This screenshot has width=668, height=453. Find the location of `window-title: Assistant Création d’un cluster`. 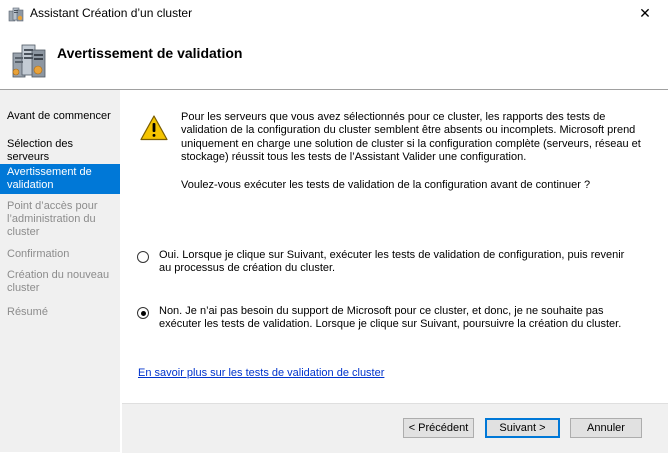

window-title: Assistant Création d’un cluster is located at coordinates (111, 13).